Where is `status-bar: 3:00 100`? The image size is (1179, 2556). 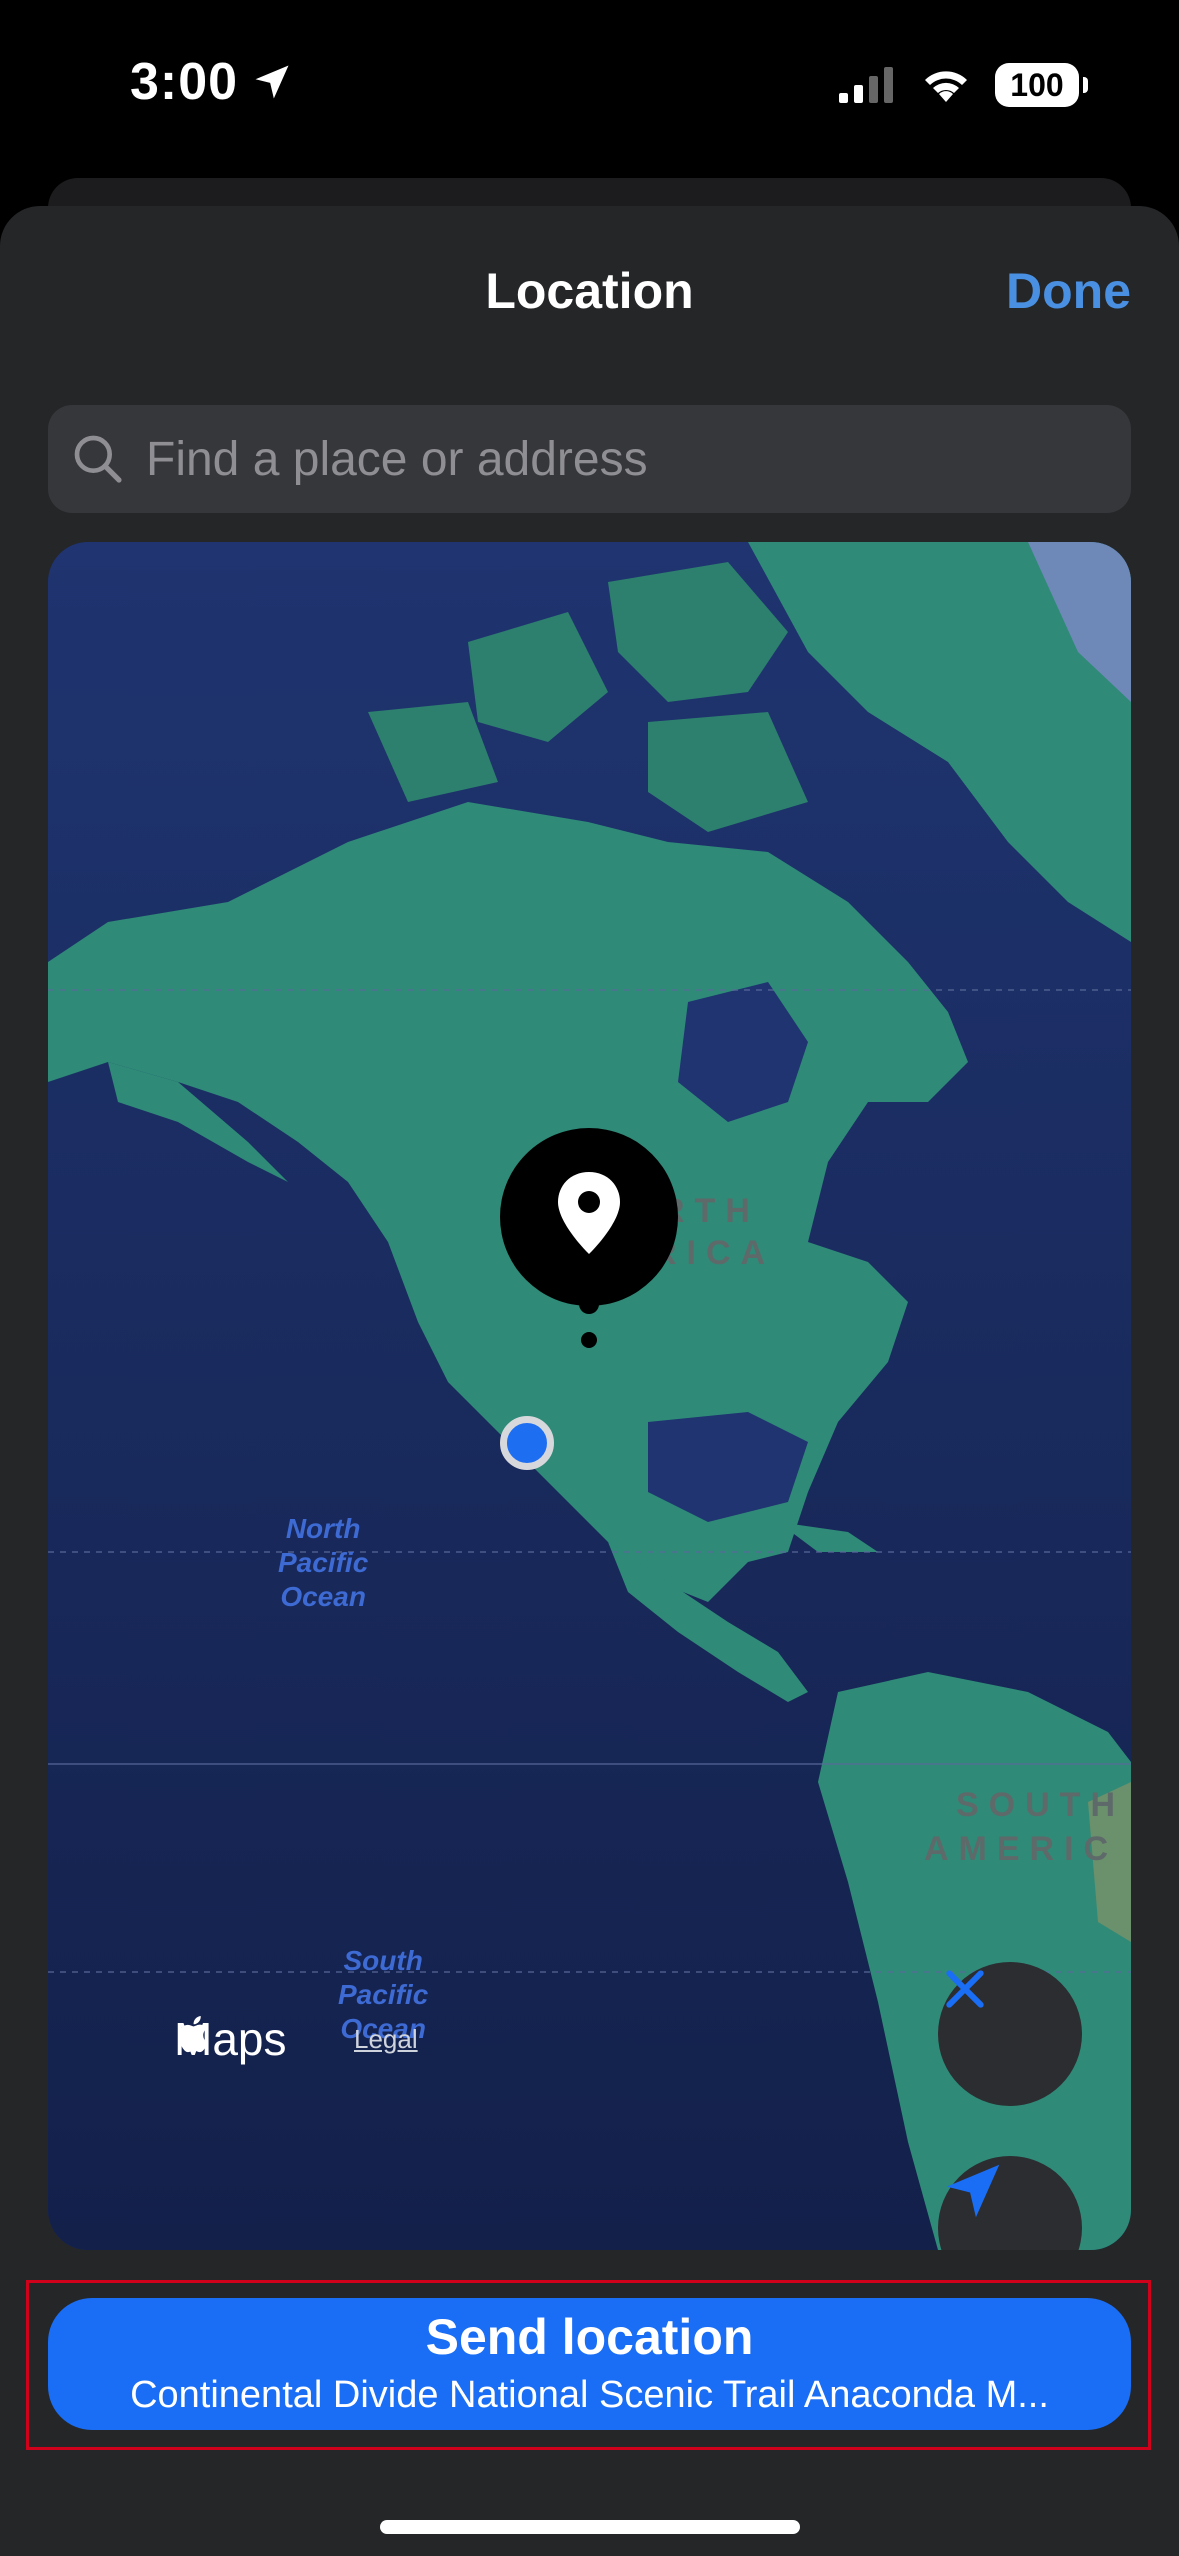 status-bar: 3:00 100 is located at coordinates (589, 85).